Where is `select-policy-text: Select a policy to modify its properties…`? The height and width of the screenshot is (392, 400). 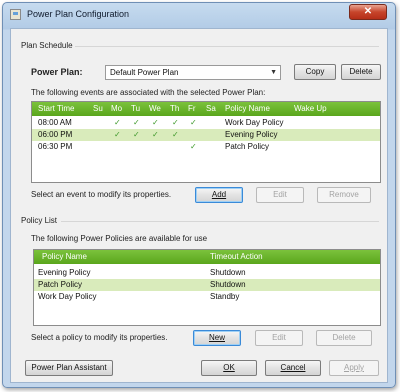 select-policy-text: Select a policy to modify its properties… is located at coordinates (99, 337).